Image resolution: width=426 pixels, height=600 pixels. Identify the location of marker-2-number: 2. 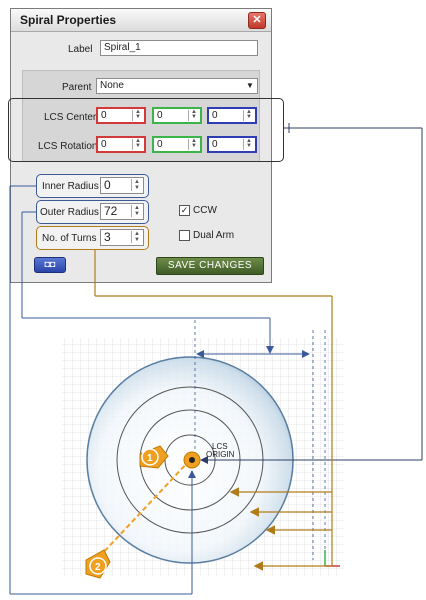
(98, 567).